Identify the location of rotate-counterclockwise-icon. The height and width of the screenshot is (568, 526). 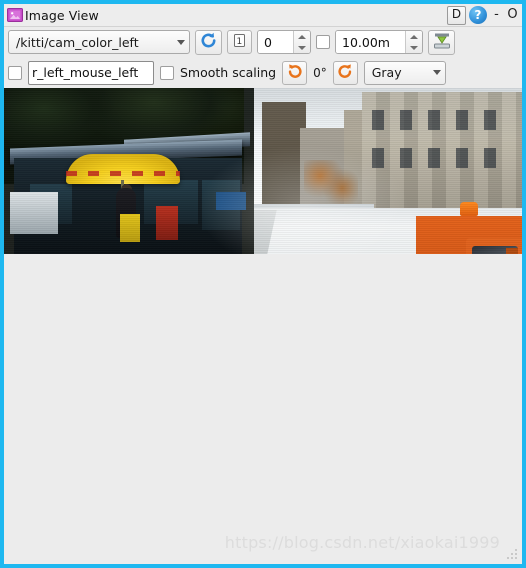
(295, 72).